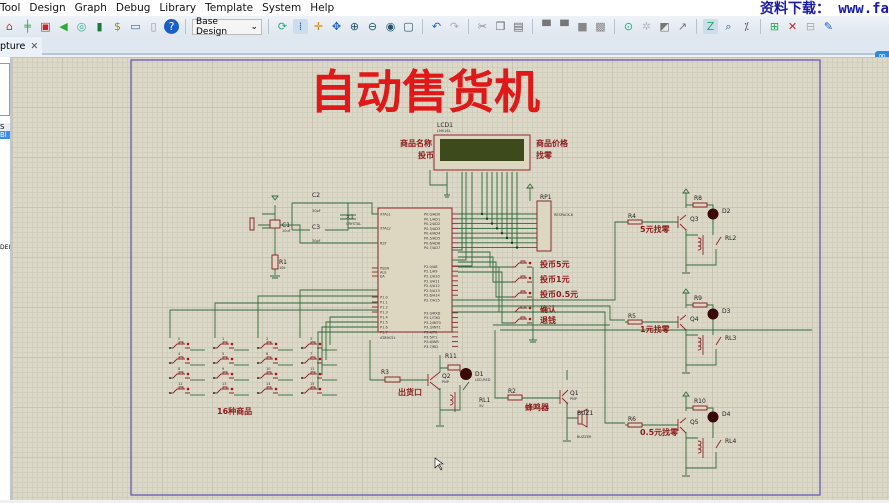  What do you see at coordinates (5, 89) in the screenshot?
I see `overview-window` at bounding box center [5, 89].